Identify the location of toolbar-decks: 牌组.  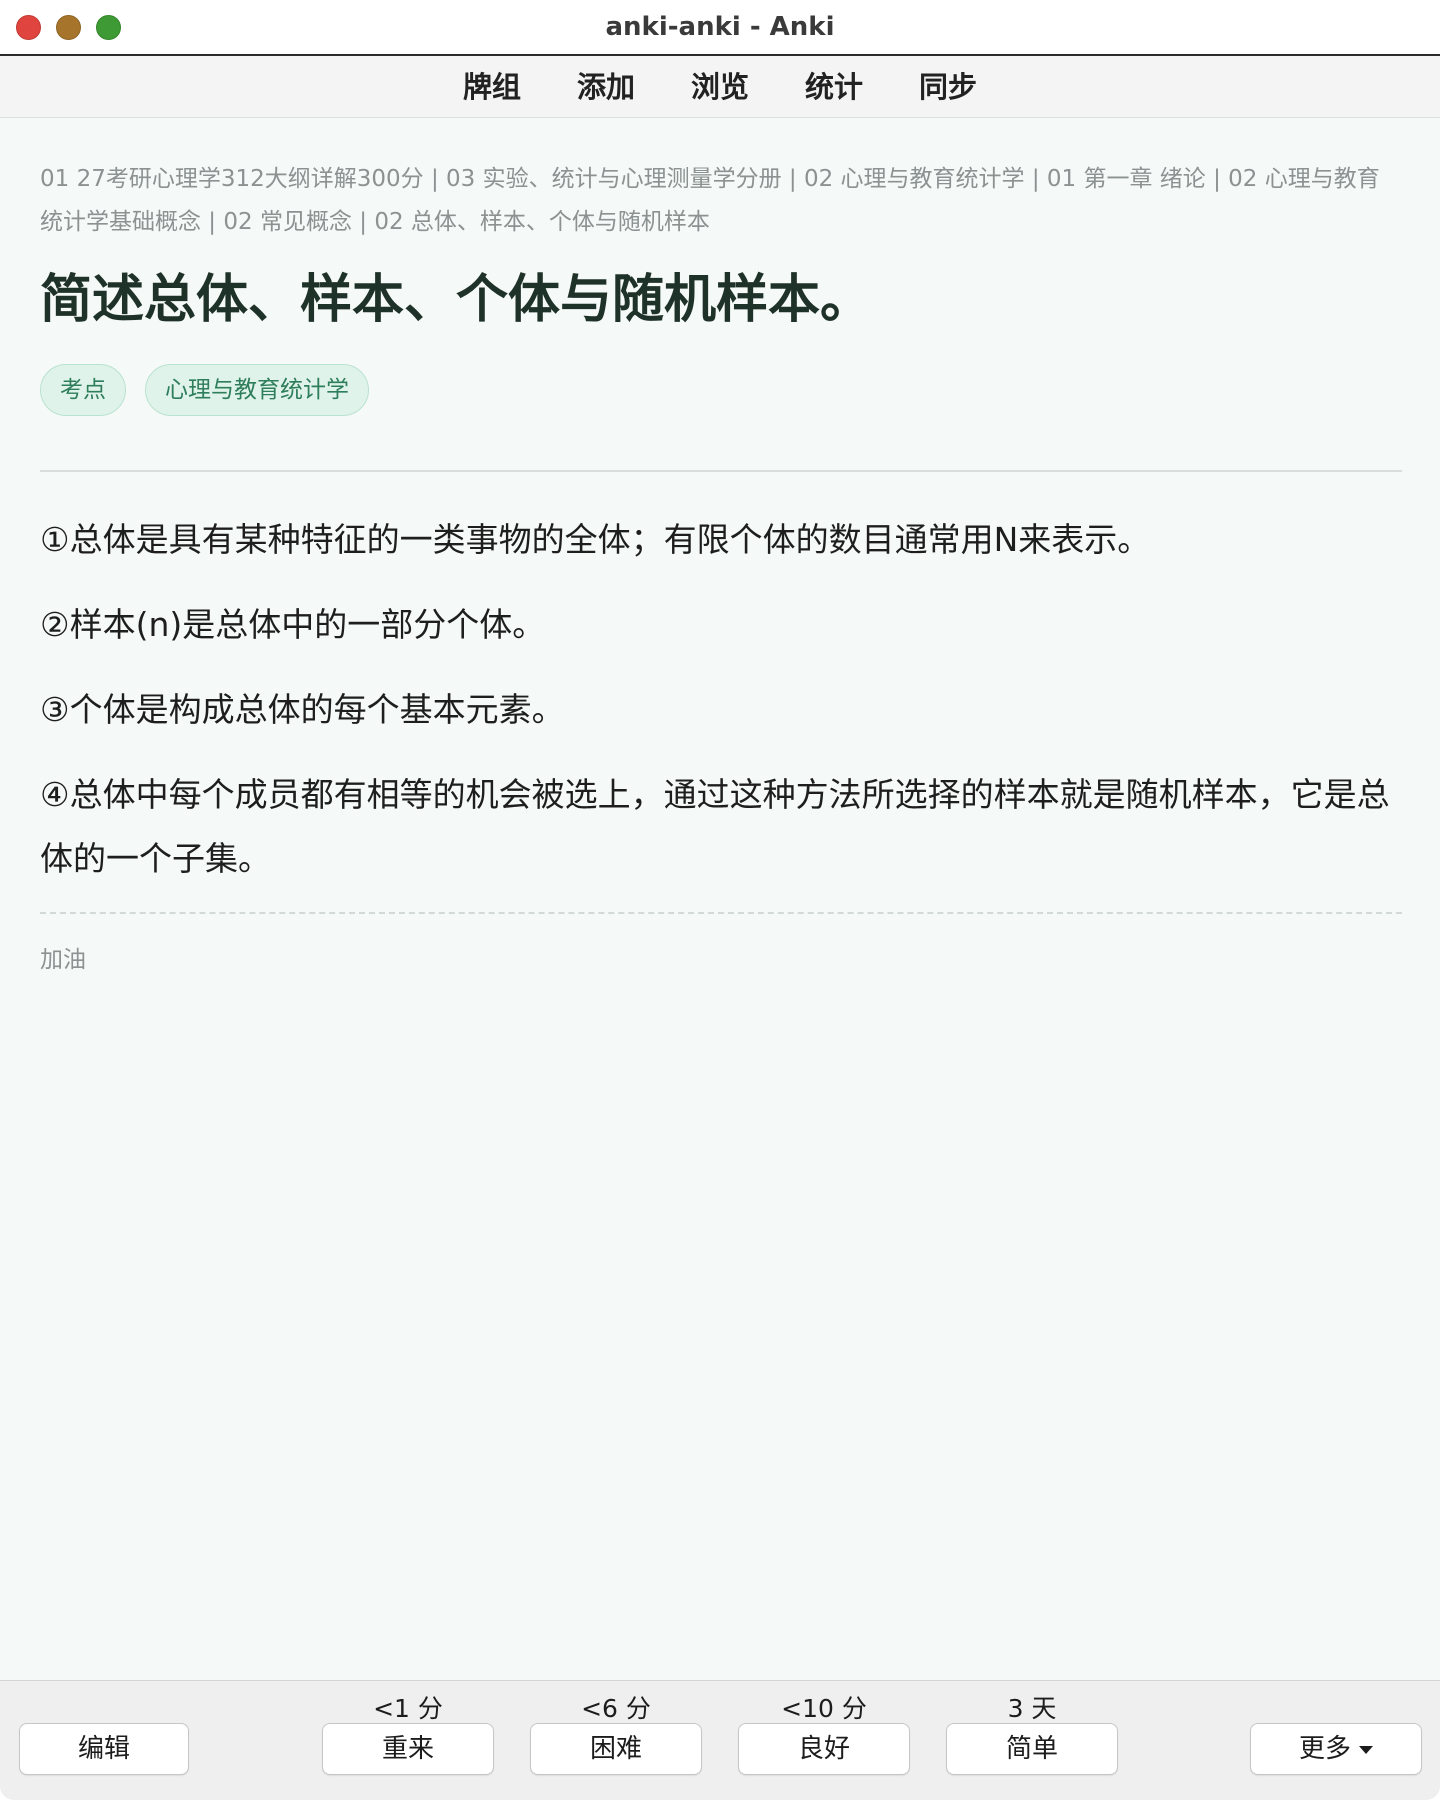
(492, 87).